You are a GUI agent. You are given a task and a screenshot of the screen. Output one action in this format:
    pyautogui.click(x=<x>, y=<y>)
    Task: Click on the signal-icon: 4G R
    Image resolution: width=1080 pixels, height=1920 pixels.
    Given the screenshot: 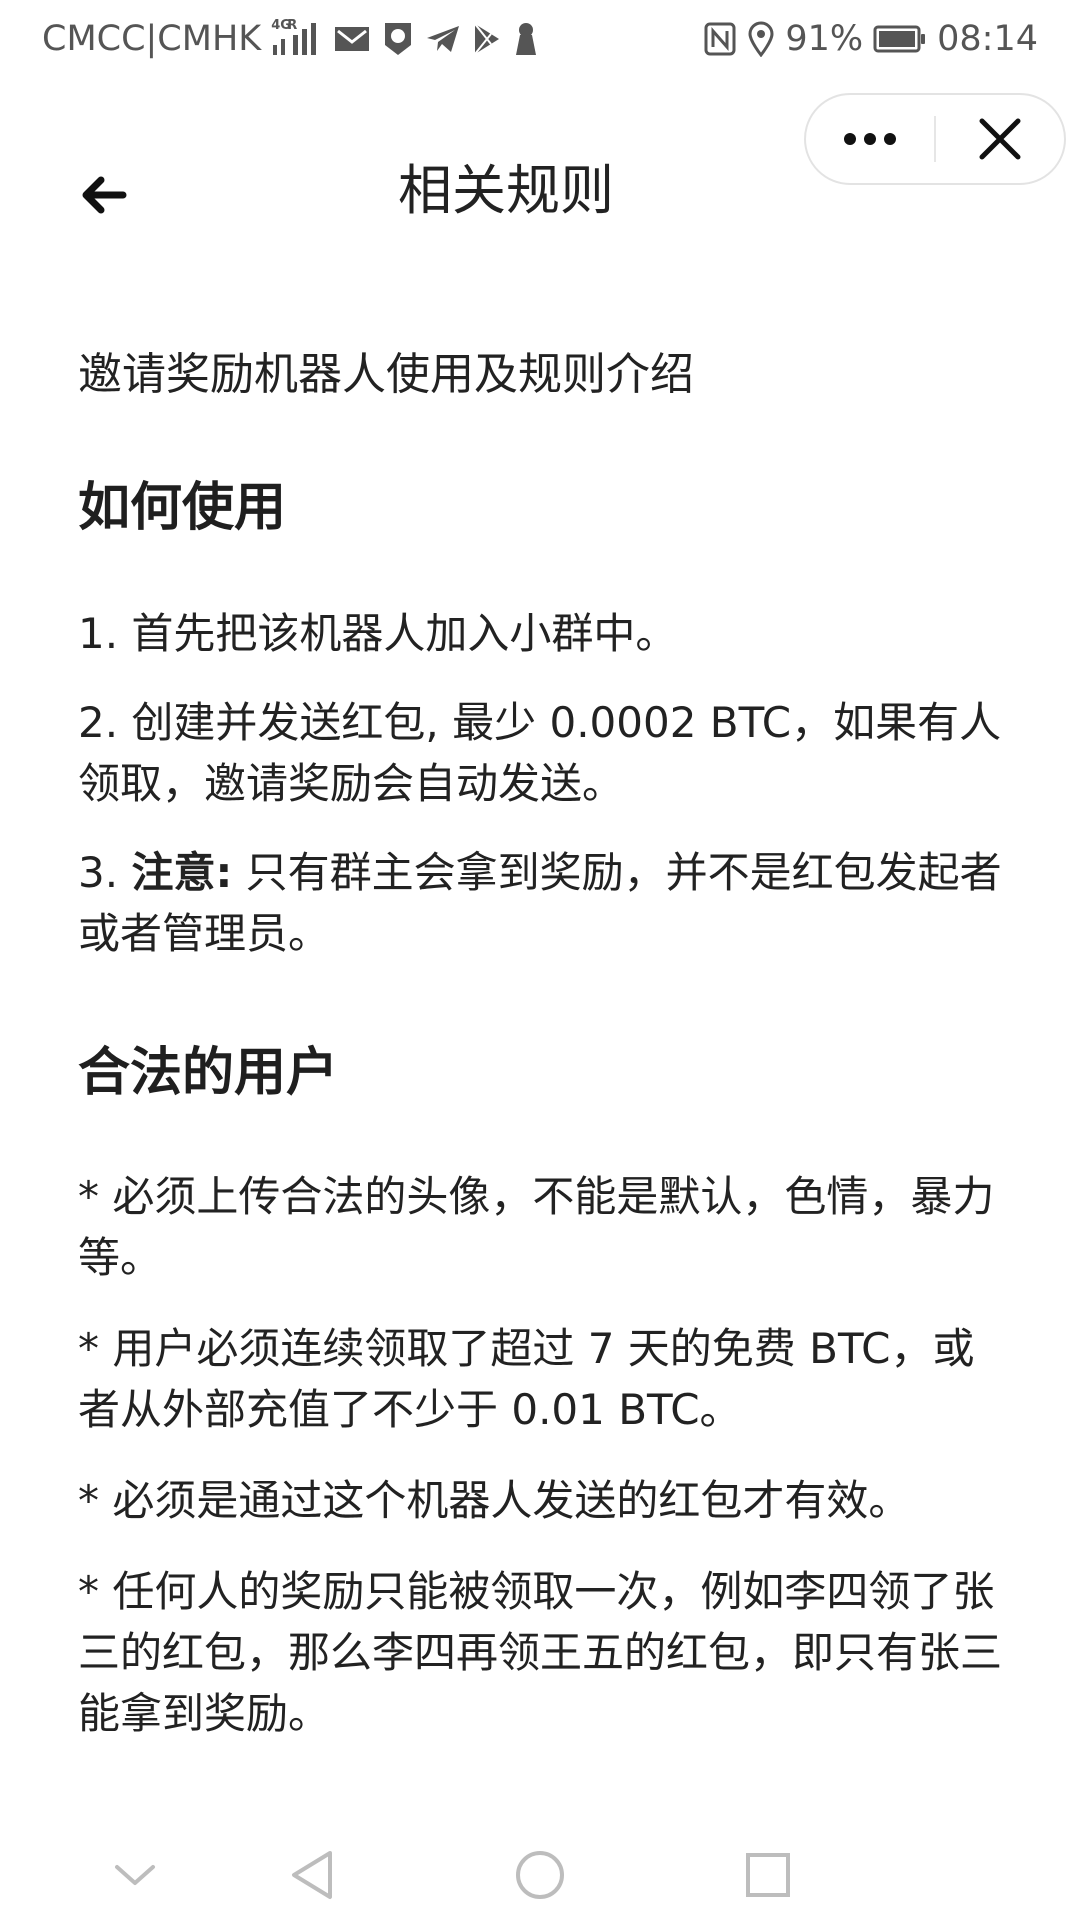 What is the action you would take?
    pyautogui.click(x=297, y=38)
    